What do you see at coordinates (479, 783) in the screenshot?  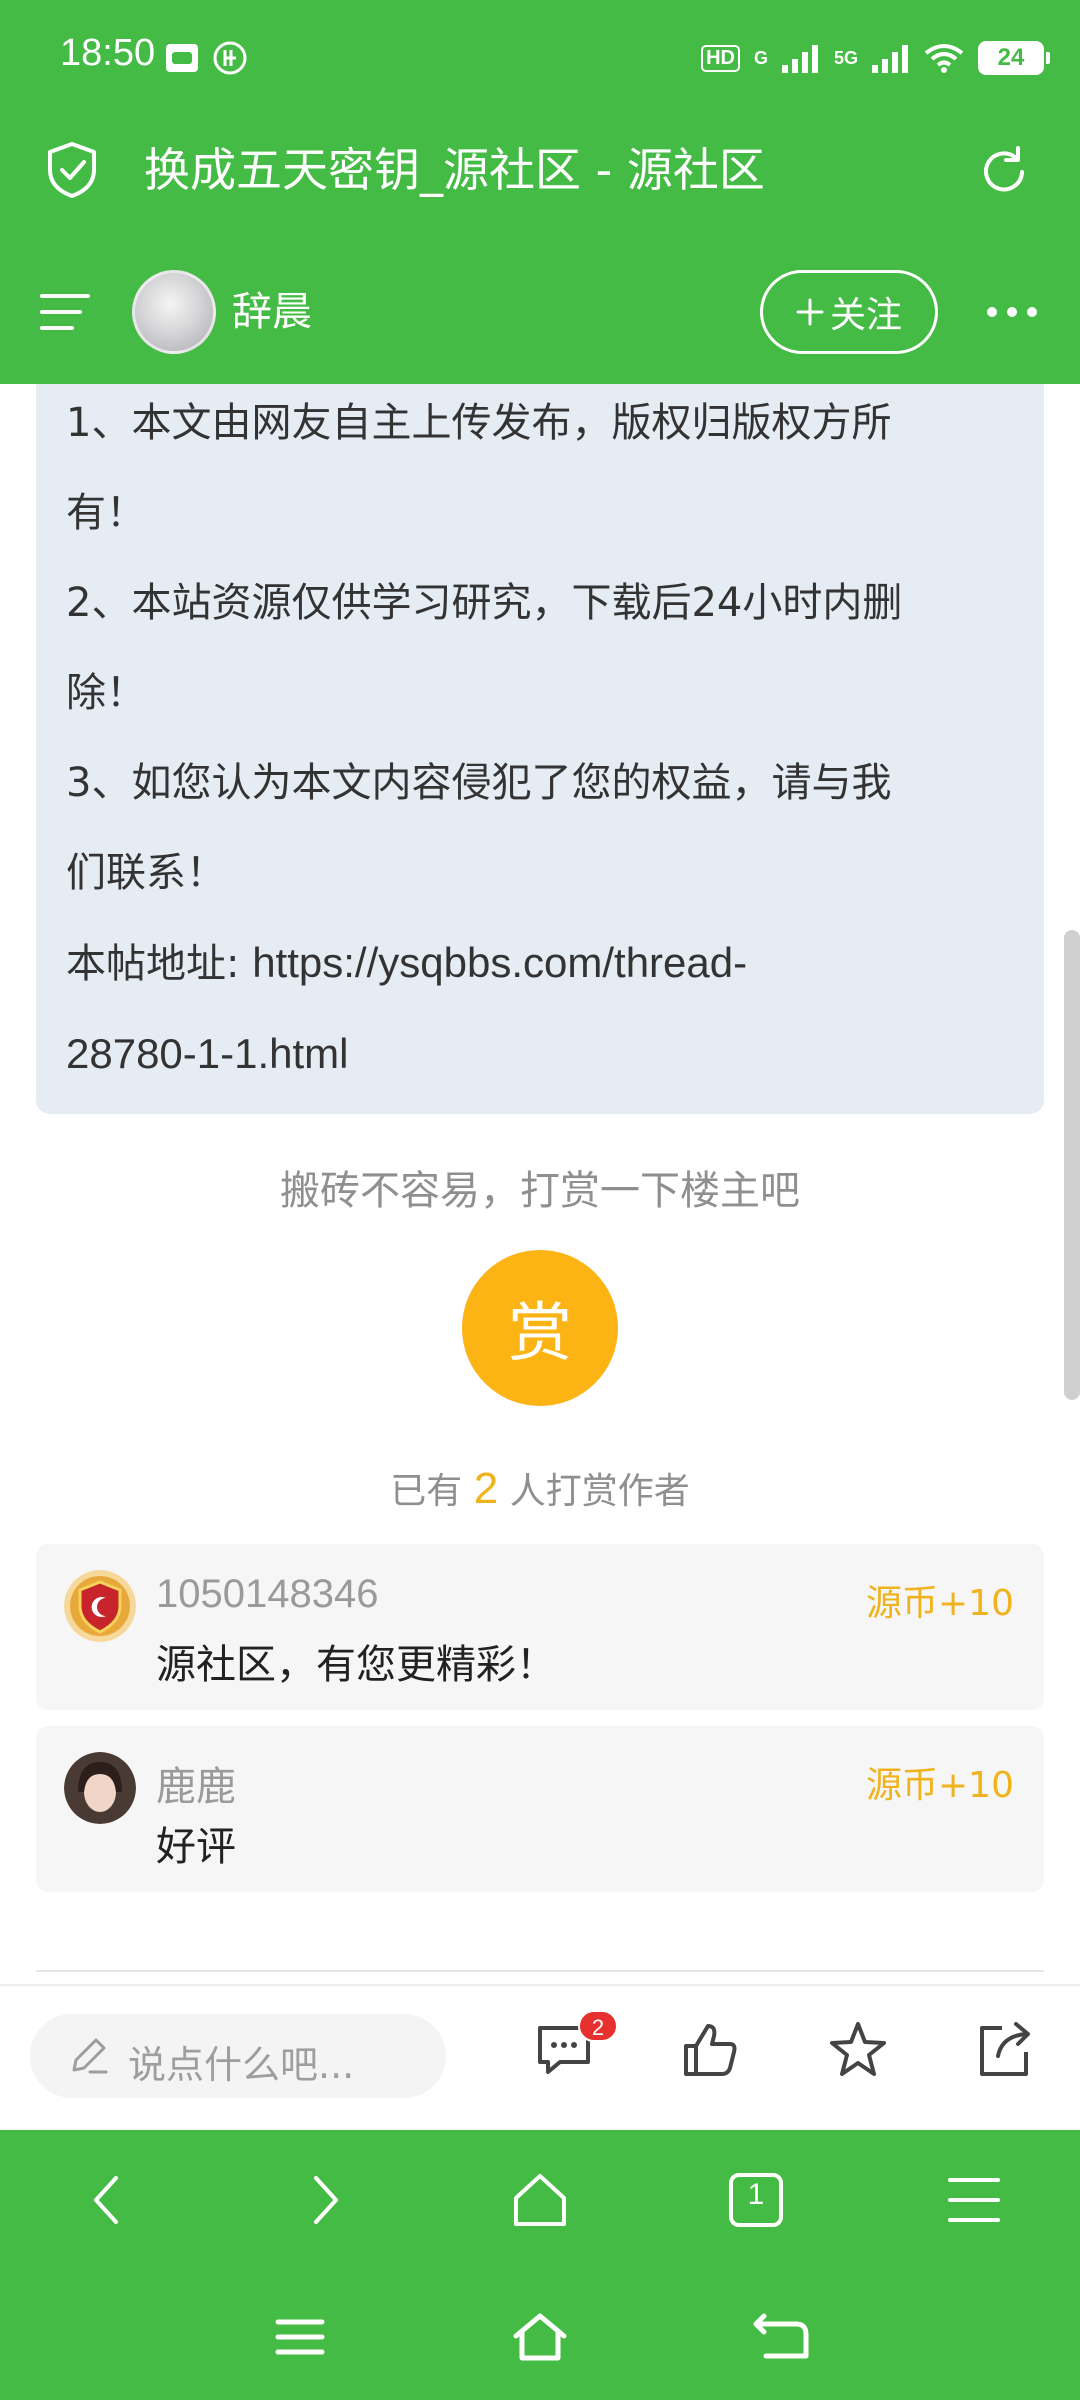 I see `notice-line: 3、如您认为本文内容侵犯了您的权益，请与我` at bounding box center [479, 783].